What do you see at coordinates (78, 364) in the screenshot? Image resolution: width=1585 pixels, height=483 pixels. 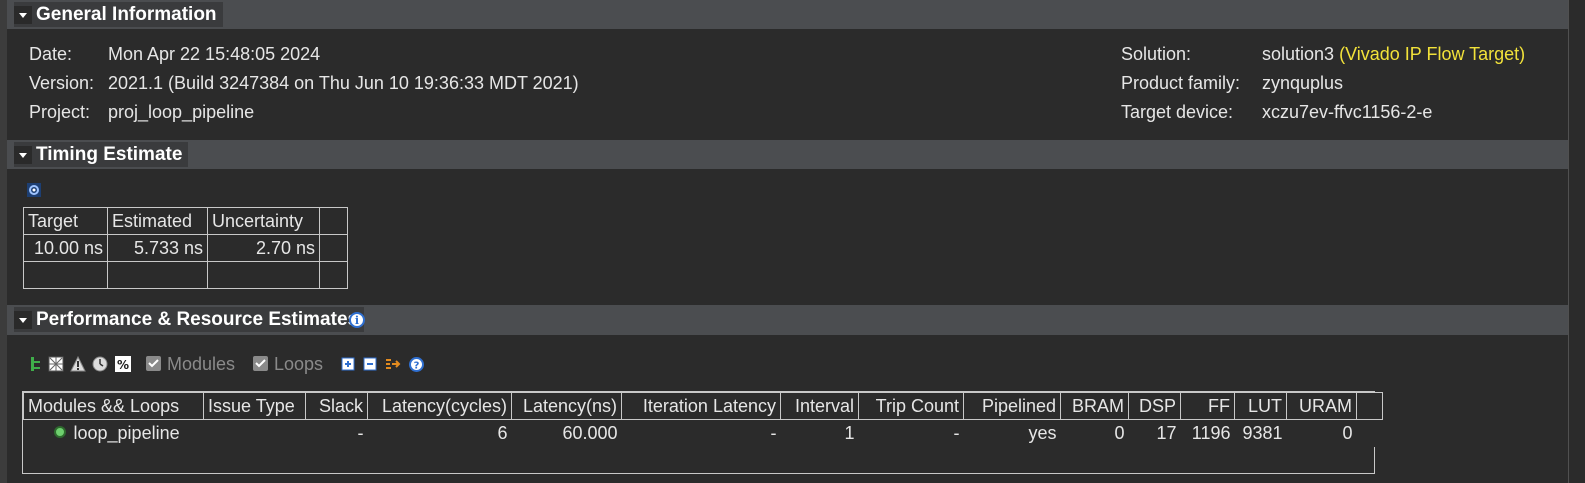 I see `warning-icon` at bounding box center [78, 364].